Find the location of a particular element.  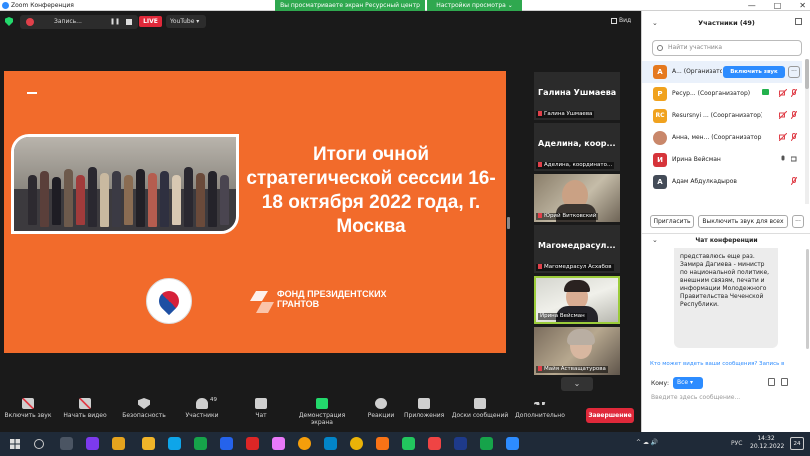

video-tile: Галина Ушмаева Галина Ушмаева is located at coordinates (577, 96).